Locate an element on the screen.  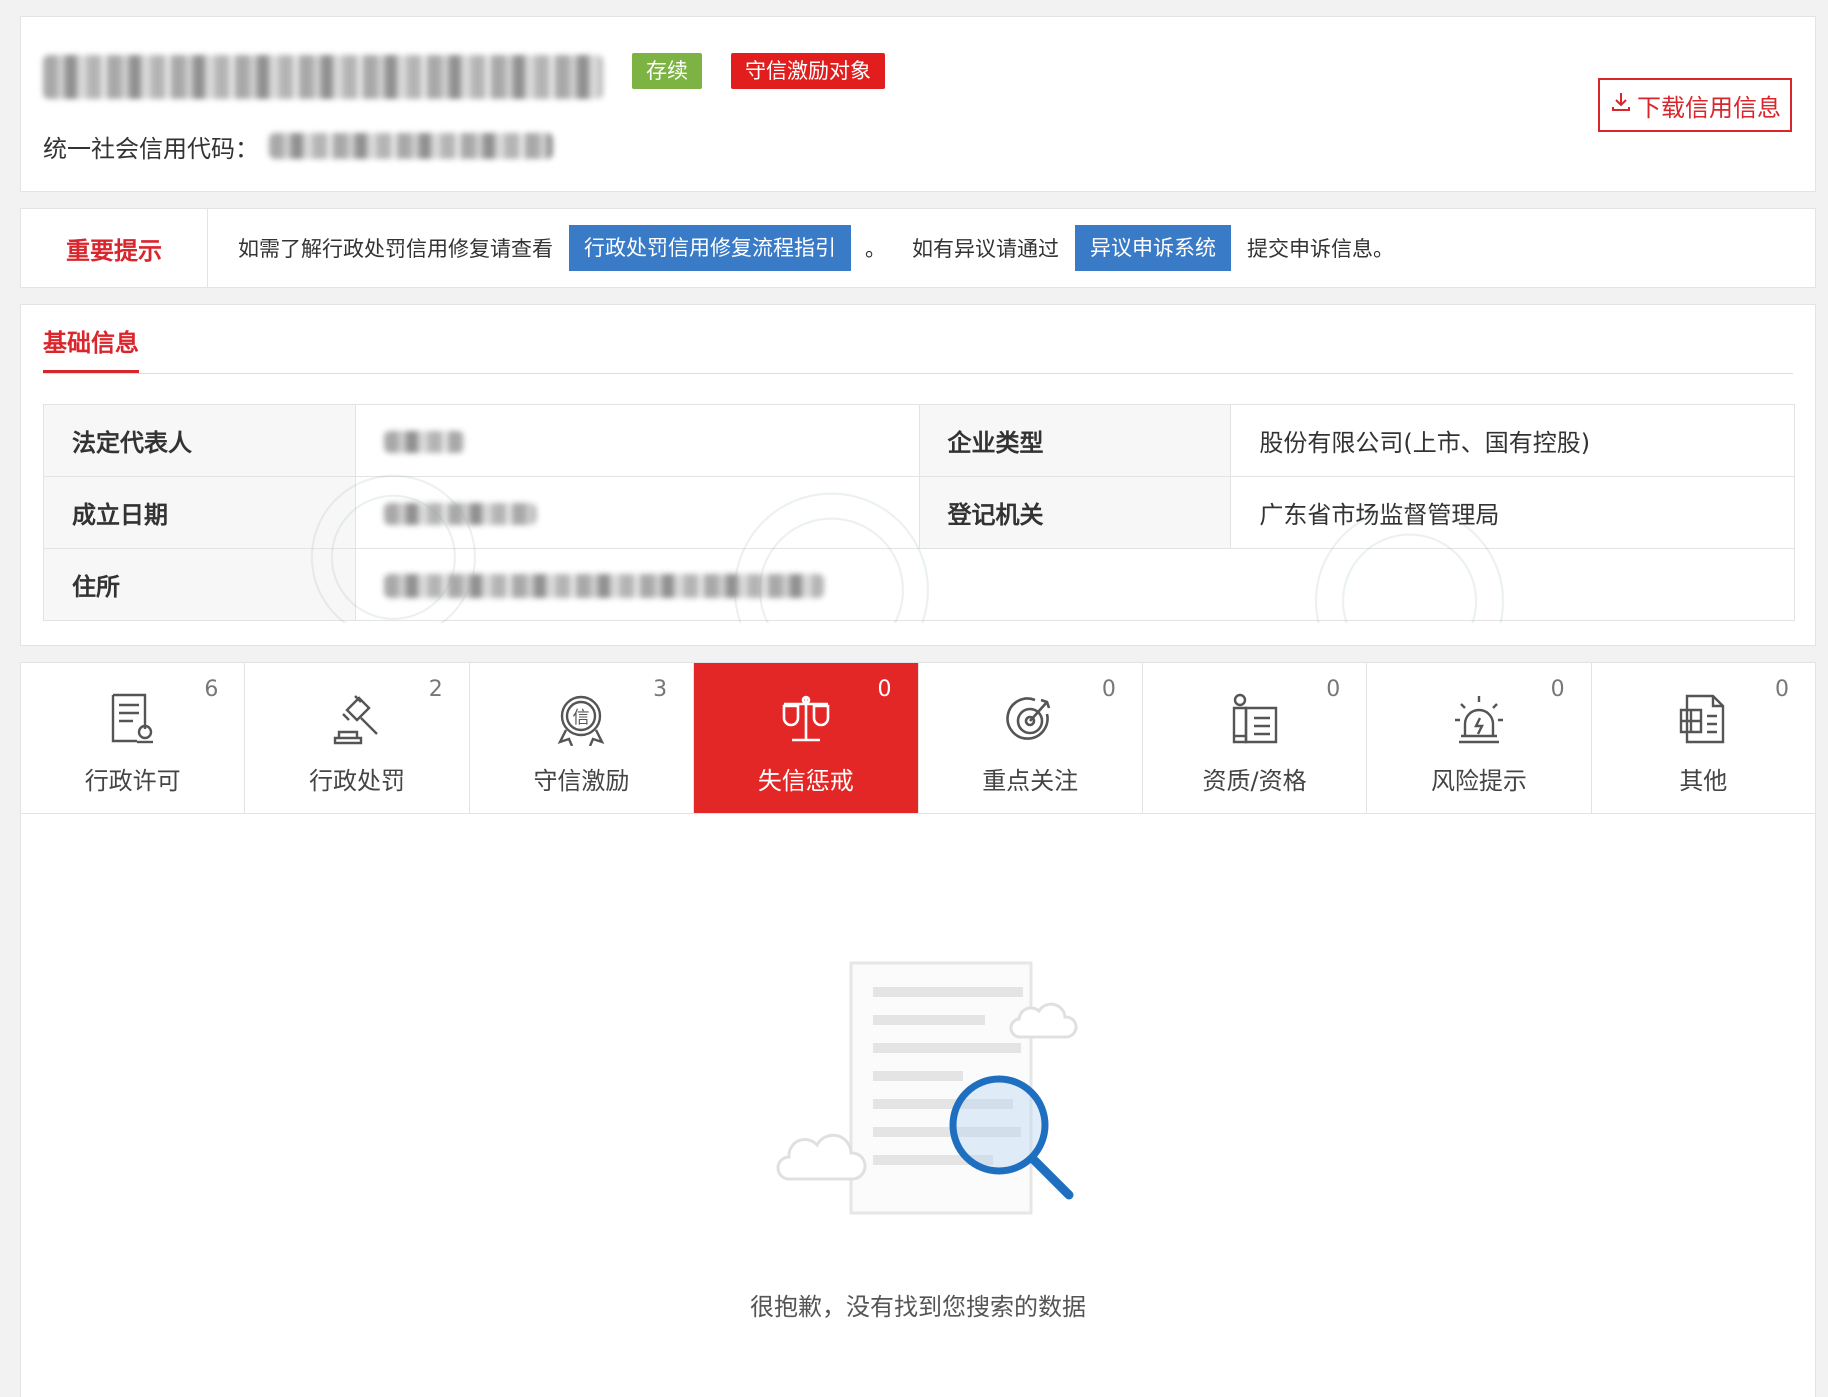
credit-code-label: 统一社会信用代码： is located at coordinates (151, 149).